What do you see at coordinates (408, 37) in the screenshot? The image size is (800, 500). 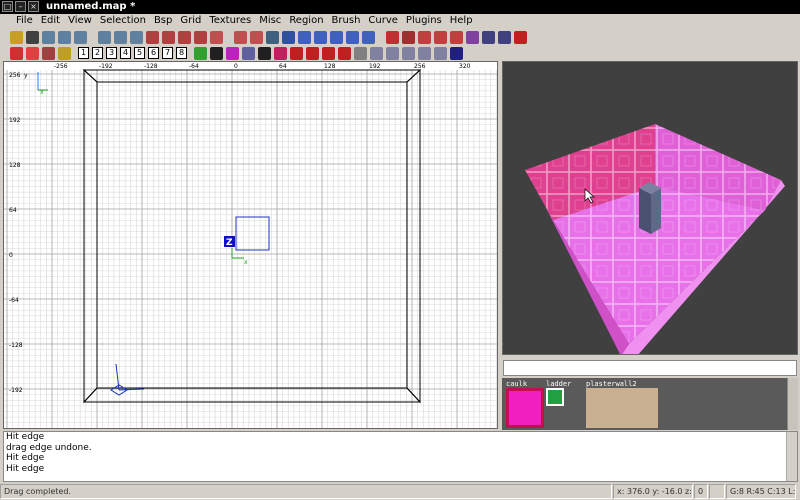 I see `entity-icon` at bounding box center [408, 37].